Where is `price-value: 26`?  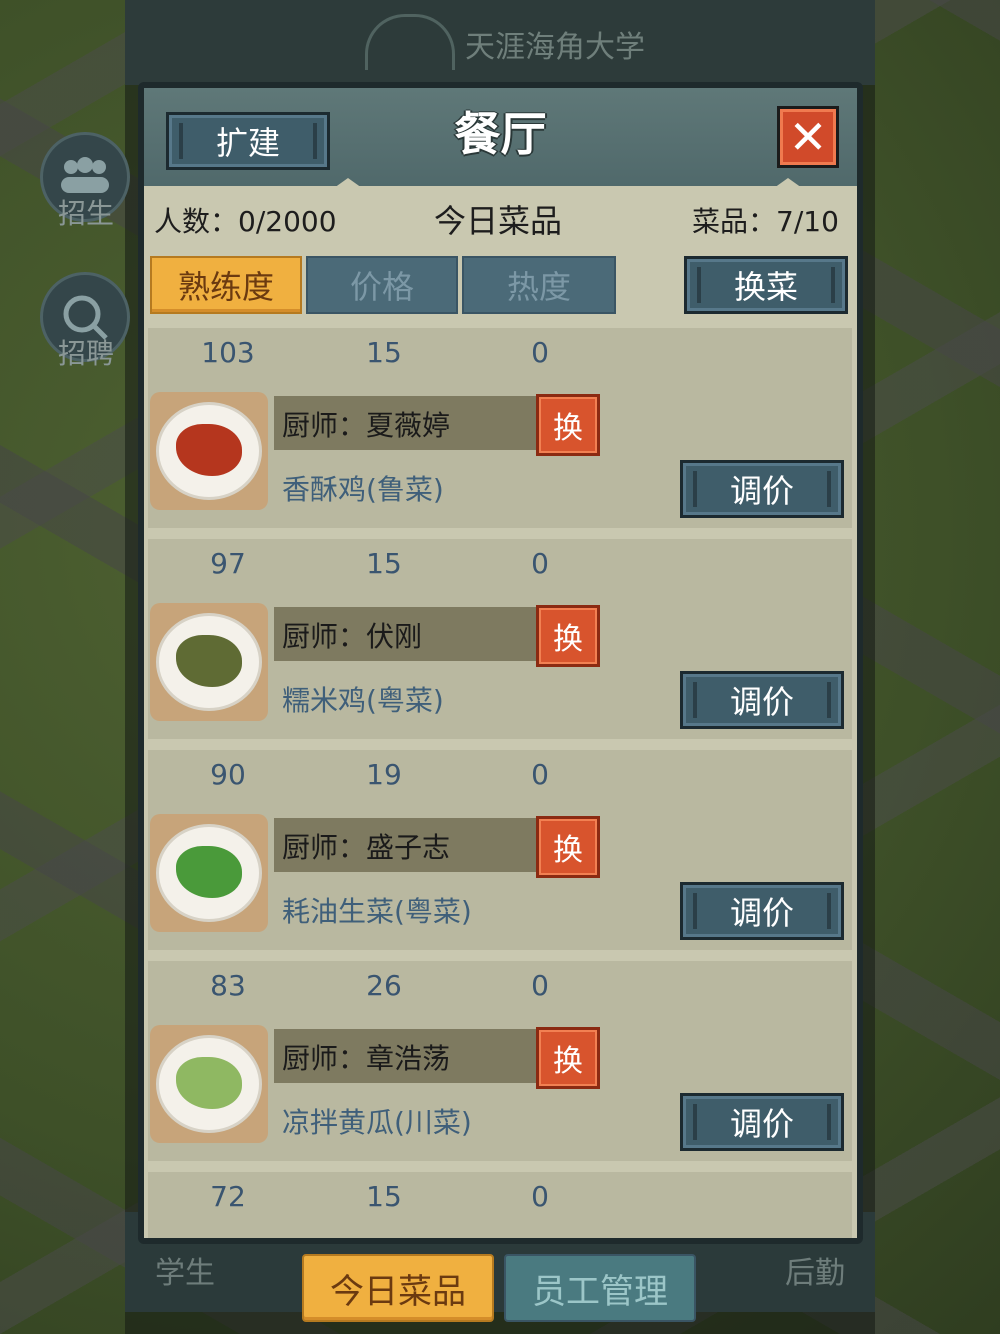 price-value: 26 is located at coordinates (384, 985).